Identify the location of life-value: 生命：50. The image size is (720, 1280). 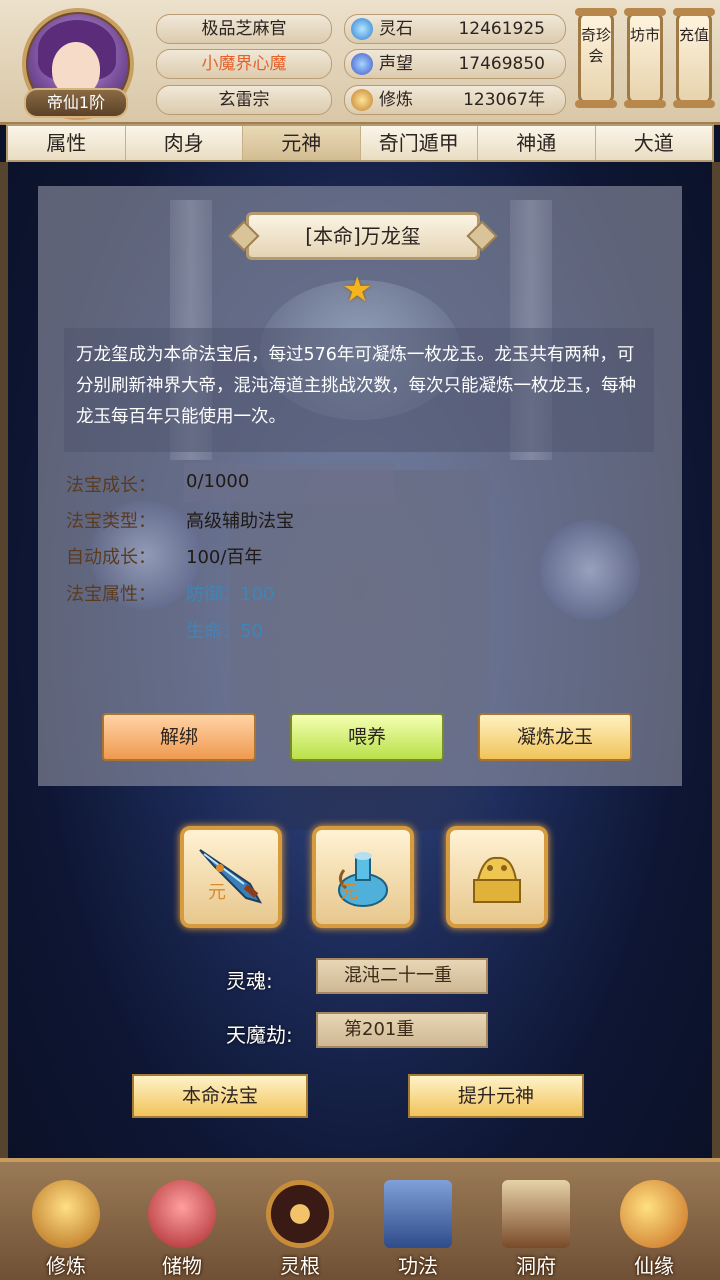
(224, 631).